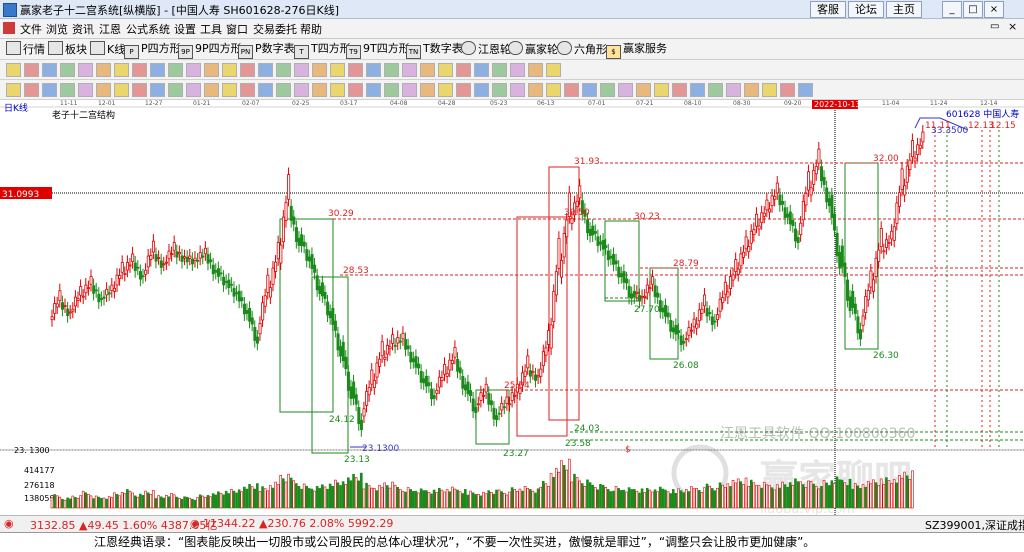 The image size is (1024, 552). What do you see at coordinates (148, 29) in the screenshot?
I see `menu-formula: 公式系统` at bounding box center [148, 29].